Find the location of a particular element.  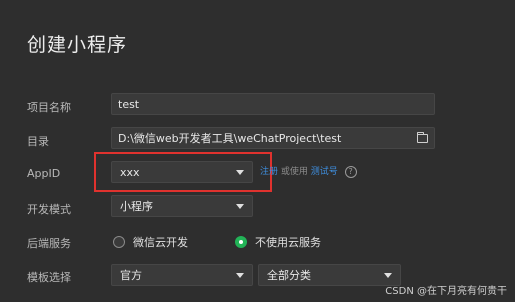

appid-links: 注册 或使用 测试号 ? is located at coordinates (308, 171).